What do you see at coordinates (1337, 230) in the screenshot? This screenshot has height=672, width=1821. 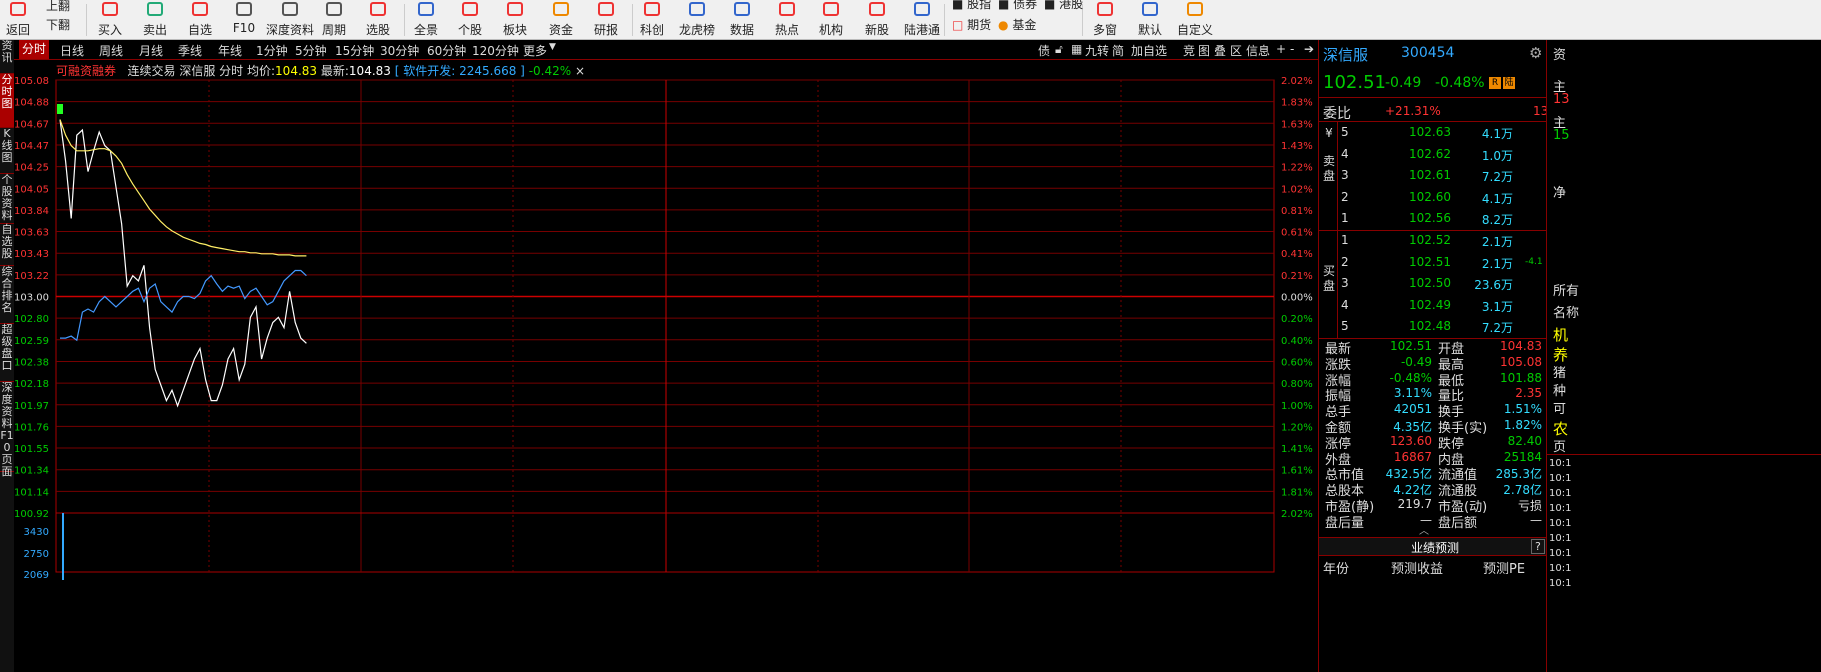 I see `book-side-divider` at bounding box center [1337, 230].